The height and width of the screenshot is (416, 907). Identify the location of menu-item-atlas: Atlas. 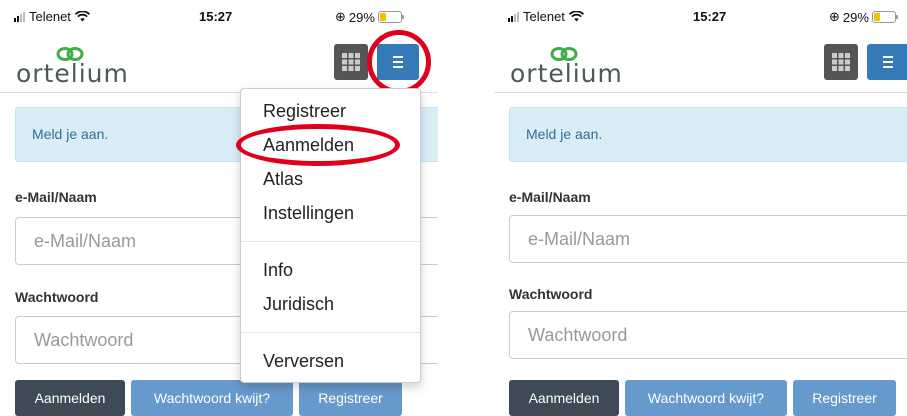
(283, 179).